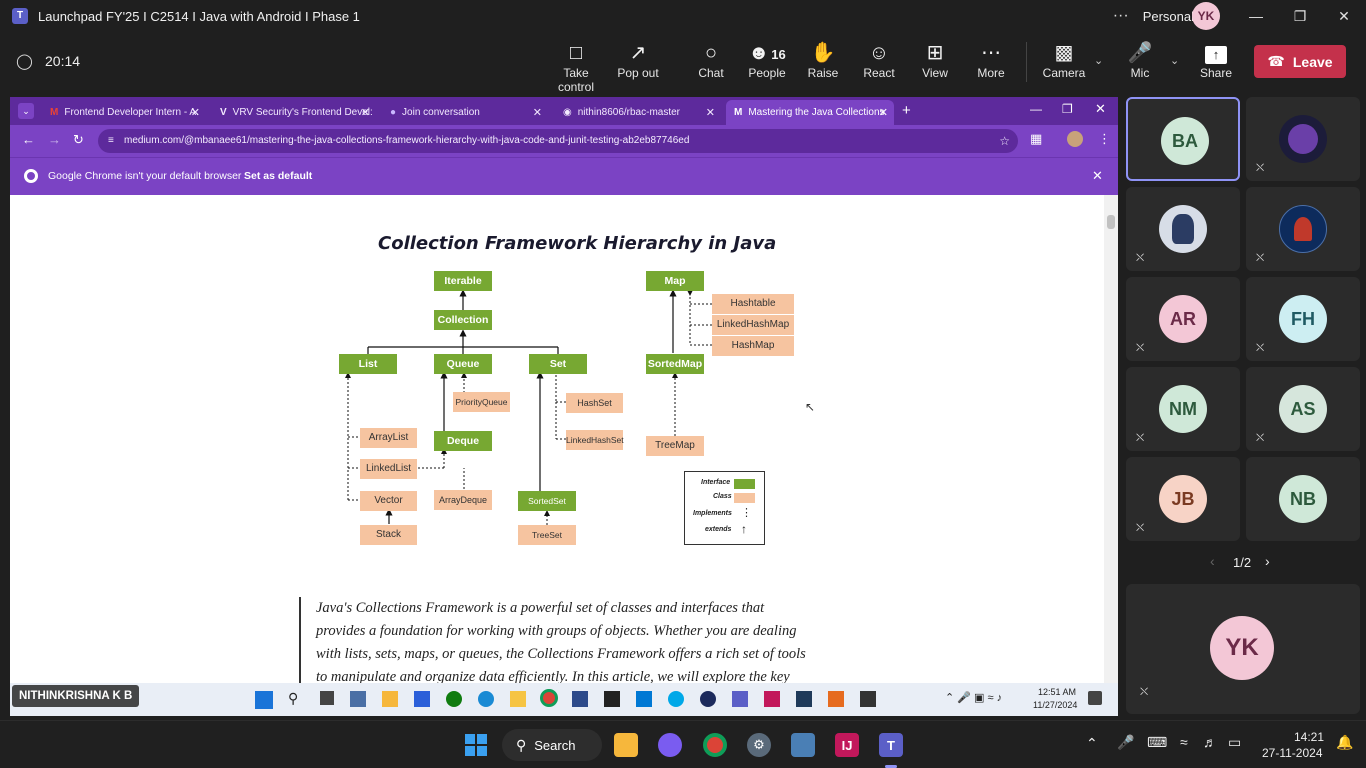  What do you see at coordinates (715, 745) in the screenshot?
I see `chrome-icon` at bounding box center [715, 745].